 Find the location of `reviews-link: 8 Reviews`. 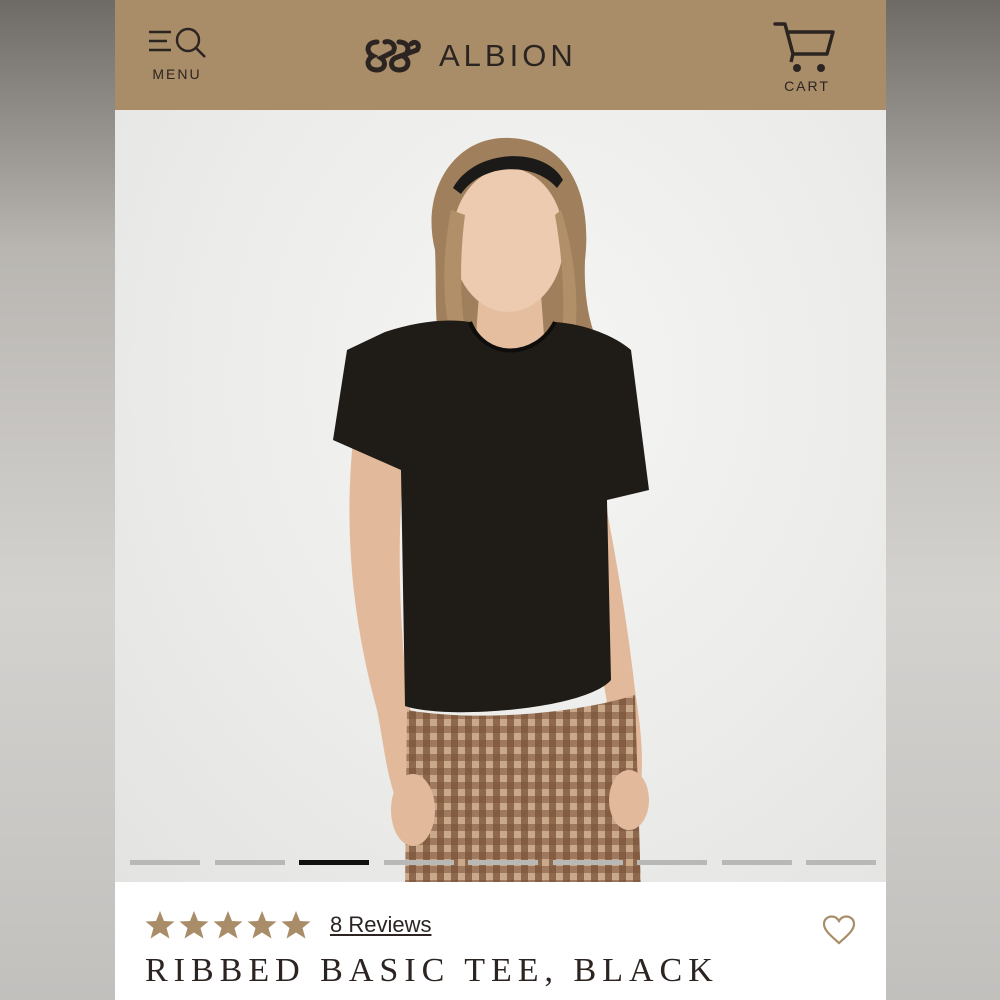

reviews-link: 8 Reviews is located at coordinates (380, 925).